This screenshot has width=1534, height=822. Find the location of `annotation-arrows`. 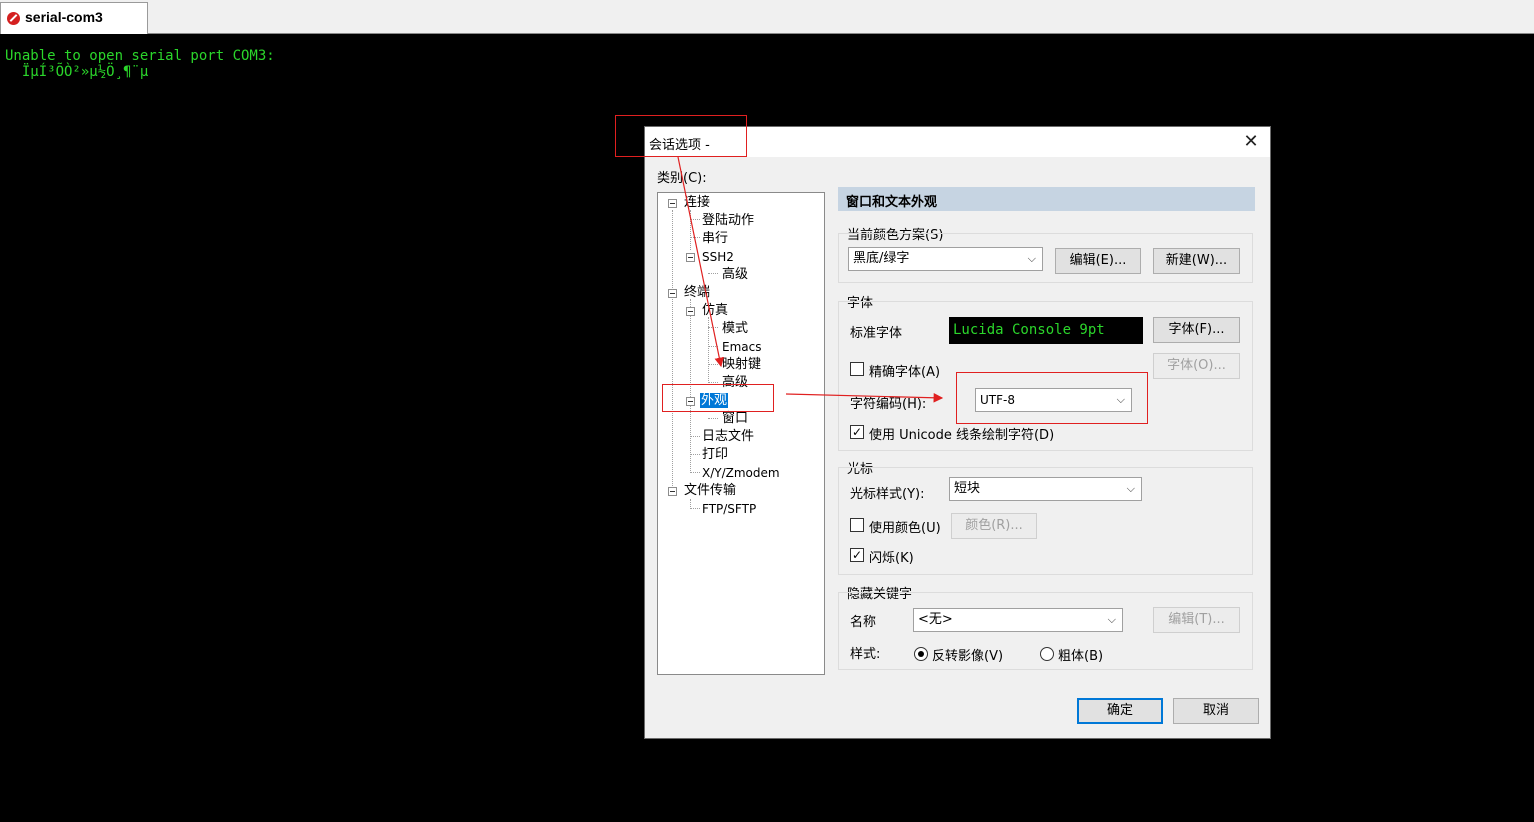

annotation-arrows is located at coordinates (810, 279).